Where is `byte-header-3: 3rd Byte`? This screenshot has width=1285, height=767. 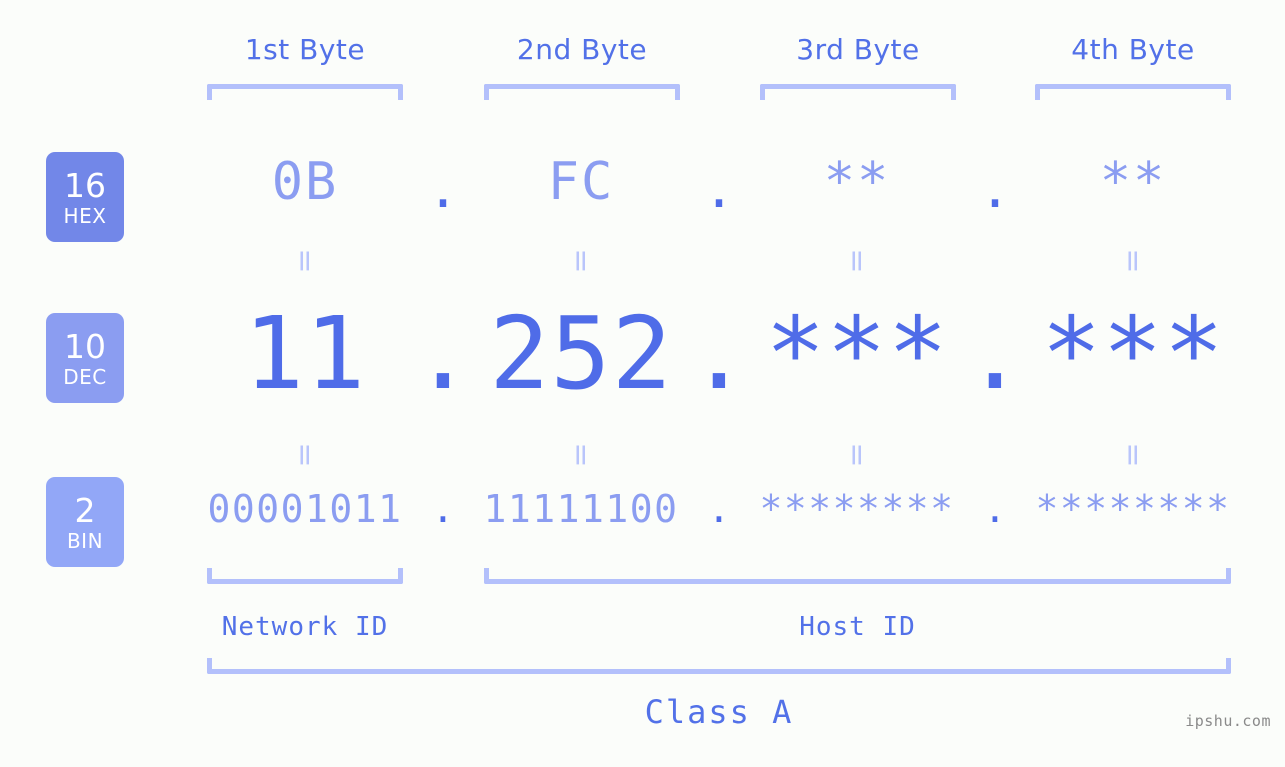 byte-header-3: 3rd Byte is located at coordinates (858, 49).